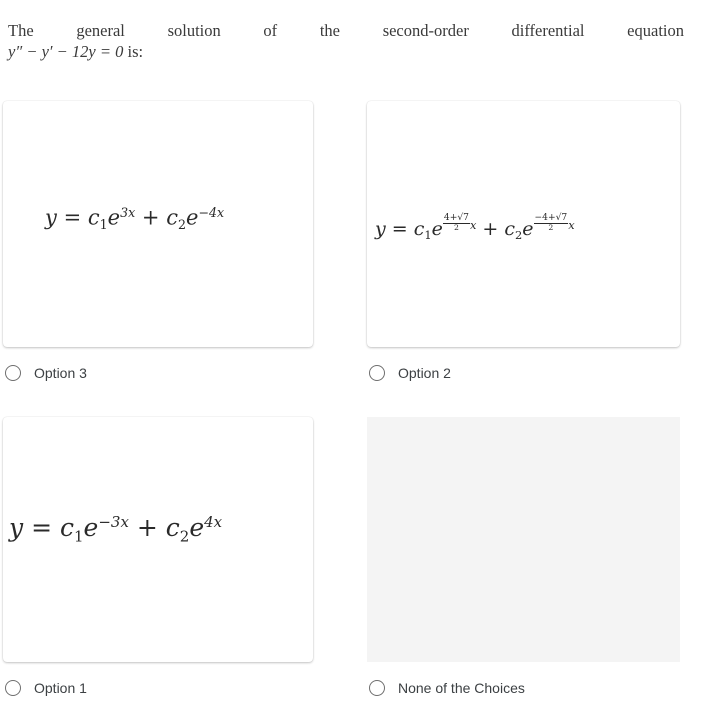  Describe the element at coordinates (346, 51) in the screenshot. I see `question-line-2: y″ − y′ − 12y = 0 is:` at that location.